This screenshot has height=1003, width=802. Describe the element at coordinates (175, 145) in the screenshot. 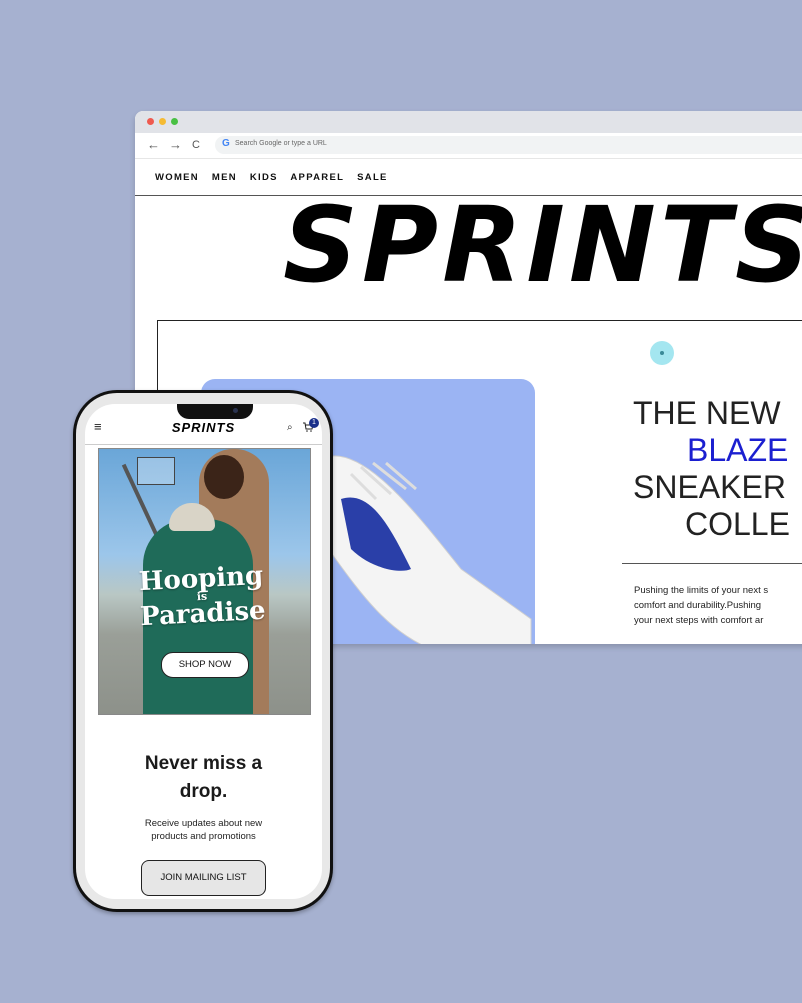

I see `forward-arrow-icon: →` at that location.